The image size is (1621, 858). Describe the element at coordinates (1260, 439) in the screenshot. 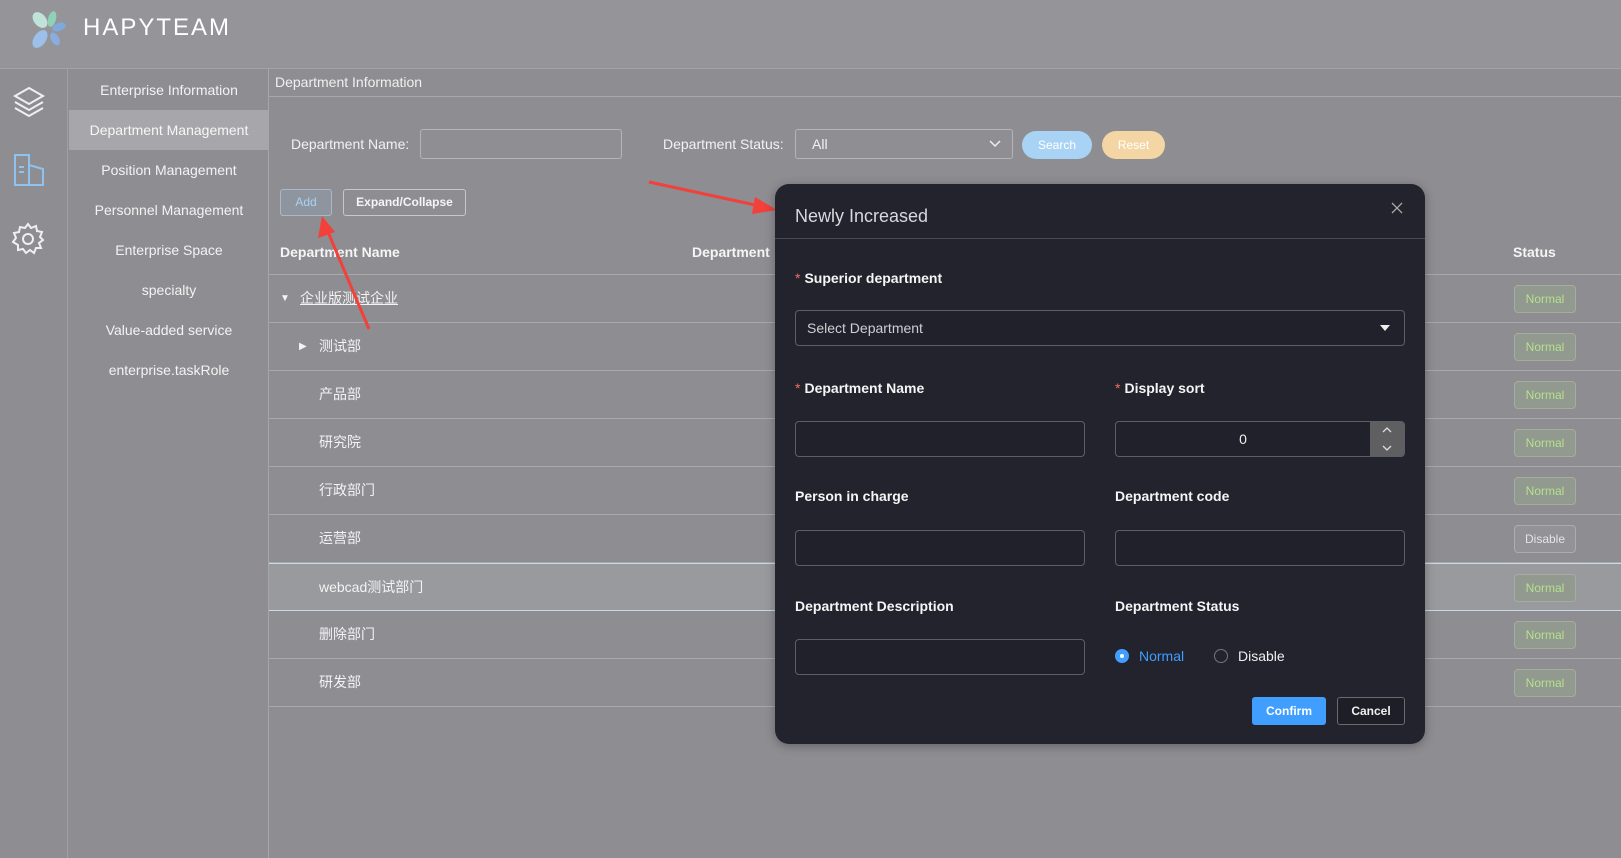

I see `display-sort-stepper: 0` at that location.